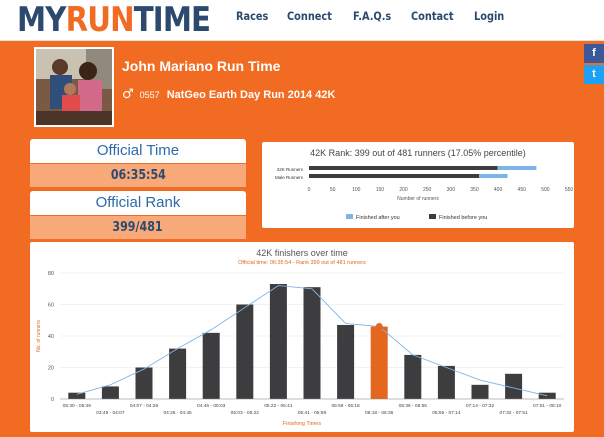  What do you see at coordinates (211, 406) in the screenshot?
I see `hist-x-tick-label: 04:45 - 05:03` at bounding box center [211, 406].